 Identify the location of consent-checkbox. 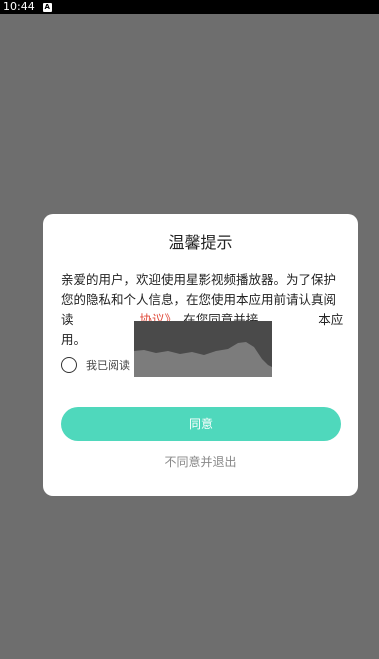
(69, 365).